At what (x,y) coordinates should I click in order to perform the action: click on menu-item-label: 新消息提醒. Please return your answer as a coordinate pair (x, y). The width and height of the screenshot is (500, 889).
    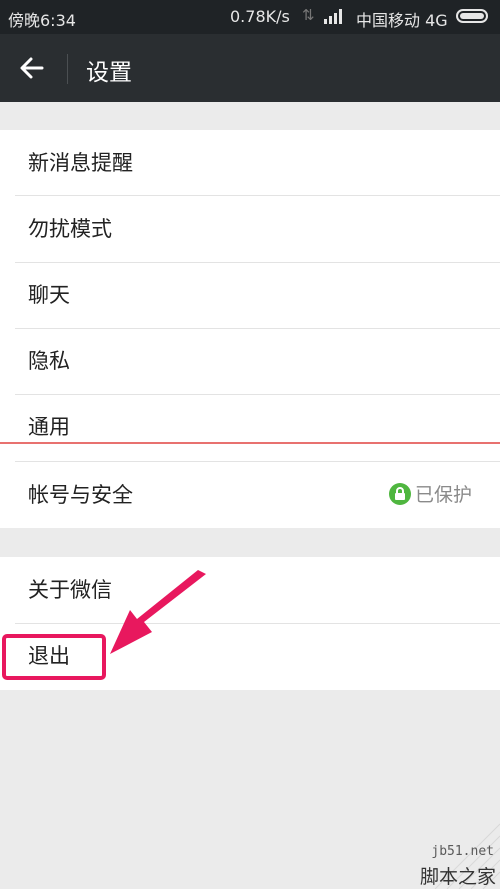
    Looking at the image, I should click on (80, 163).